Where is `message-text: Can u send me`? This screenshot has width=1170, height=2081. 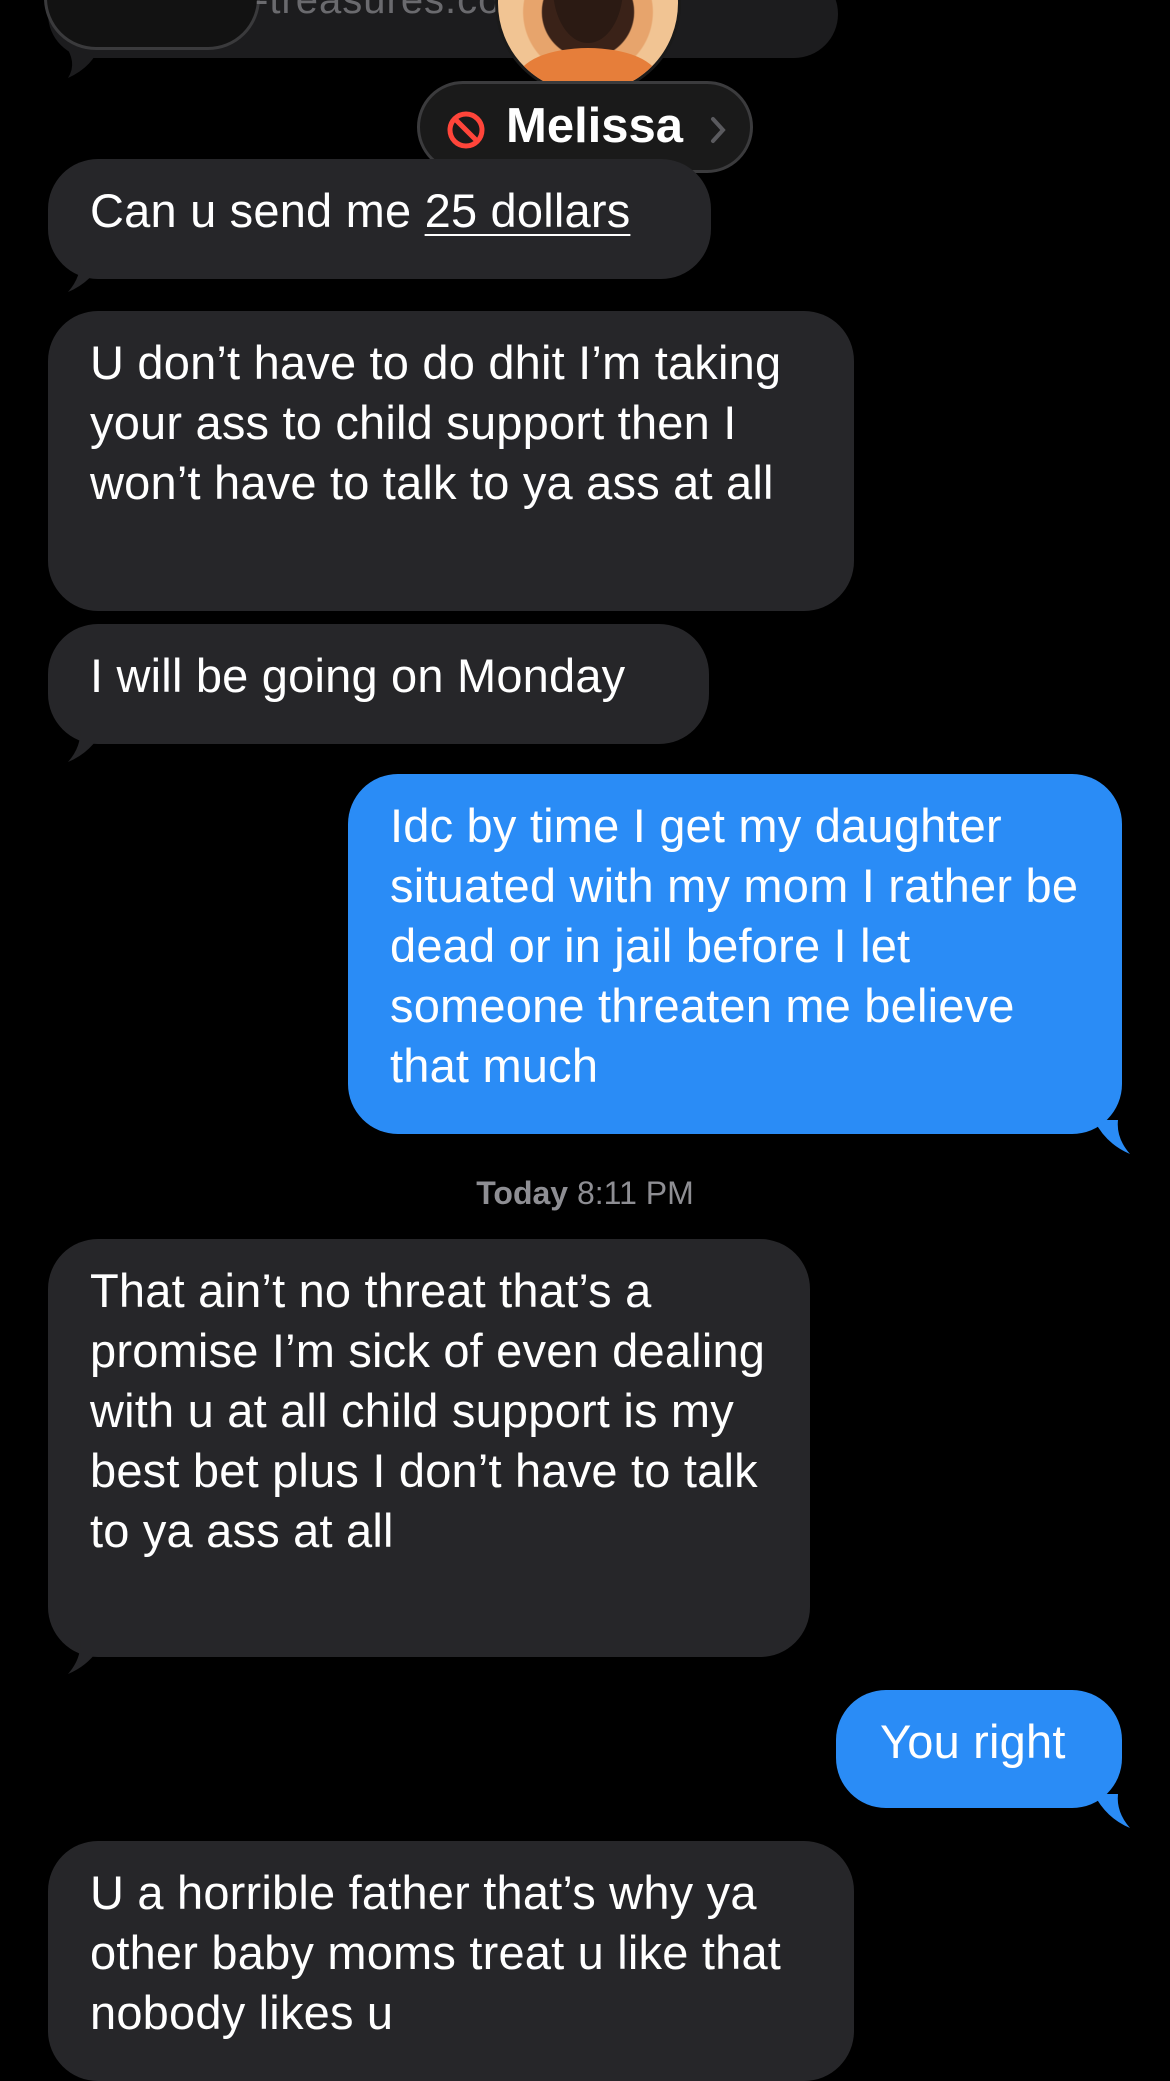
message-text: Can u send me is located at coordinates (257, 210).